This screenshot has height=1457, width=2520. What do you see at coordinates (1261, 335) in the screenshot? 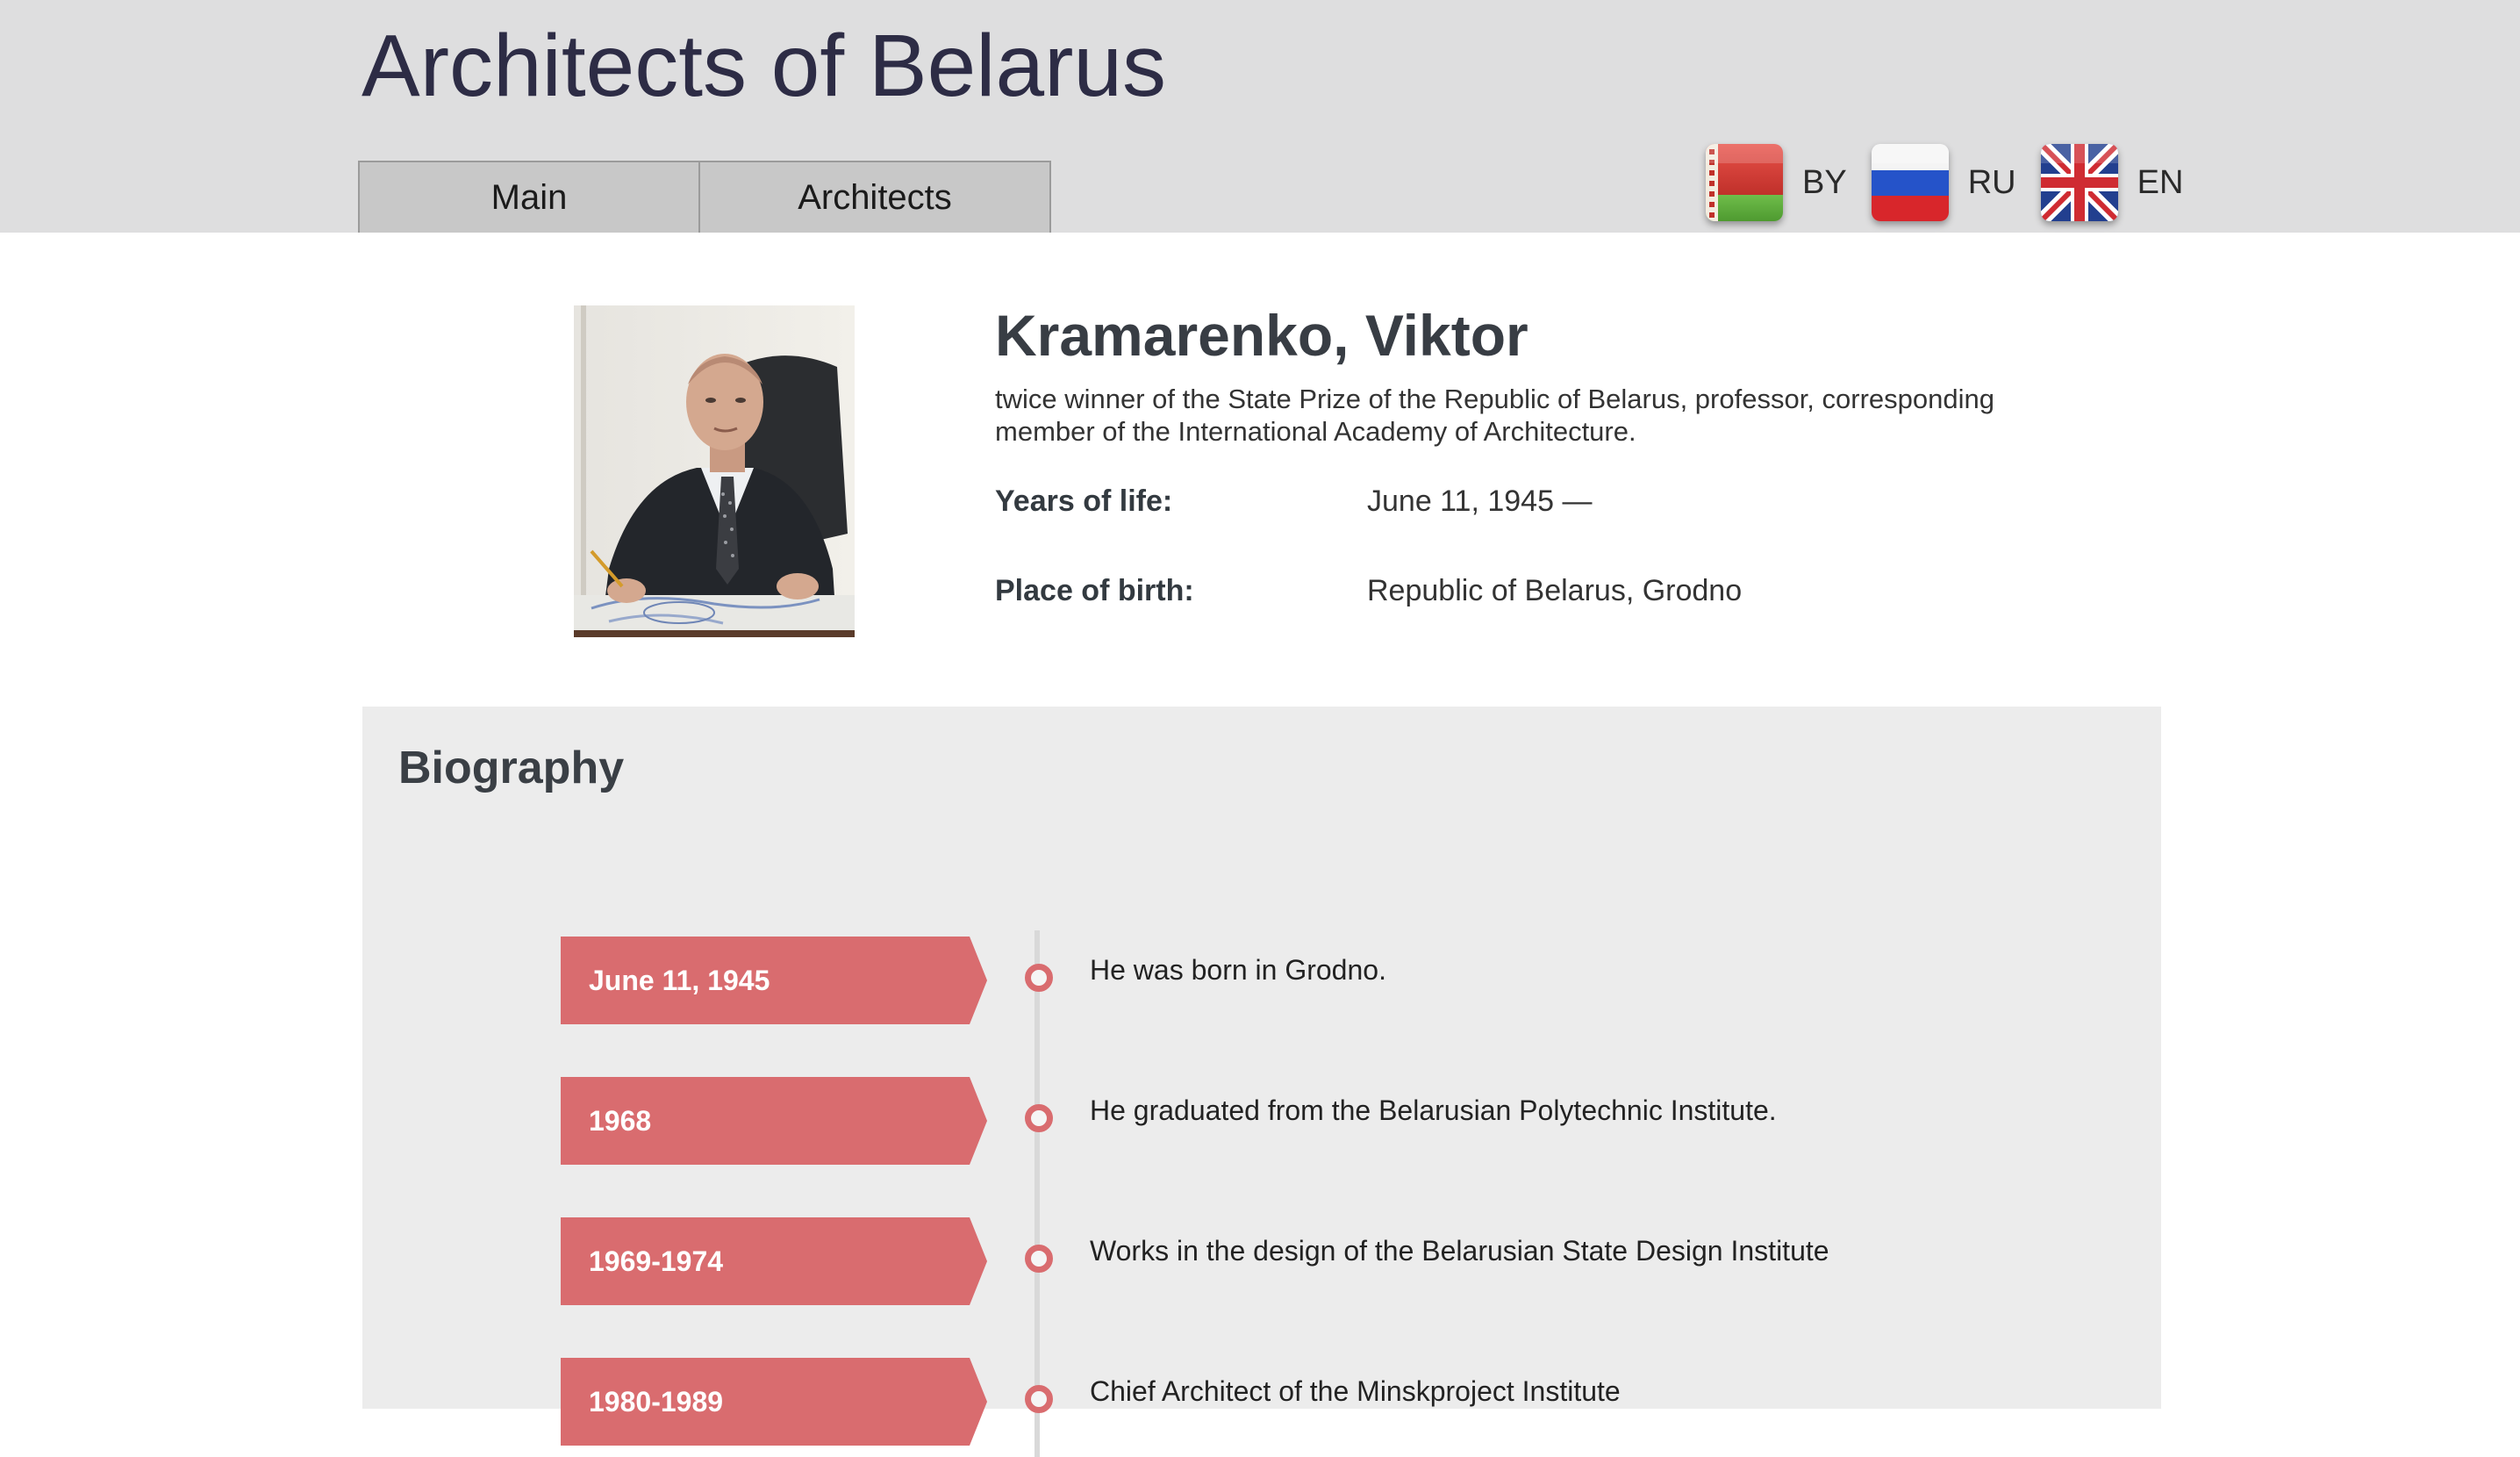
I see `architect-name: Kramarenko, Viktor` at bounding box center [1261, 335].